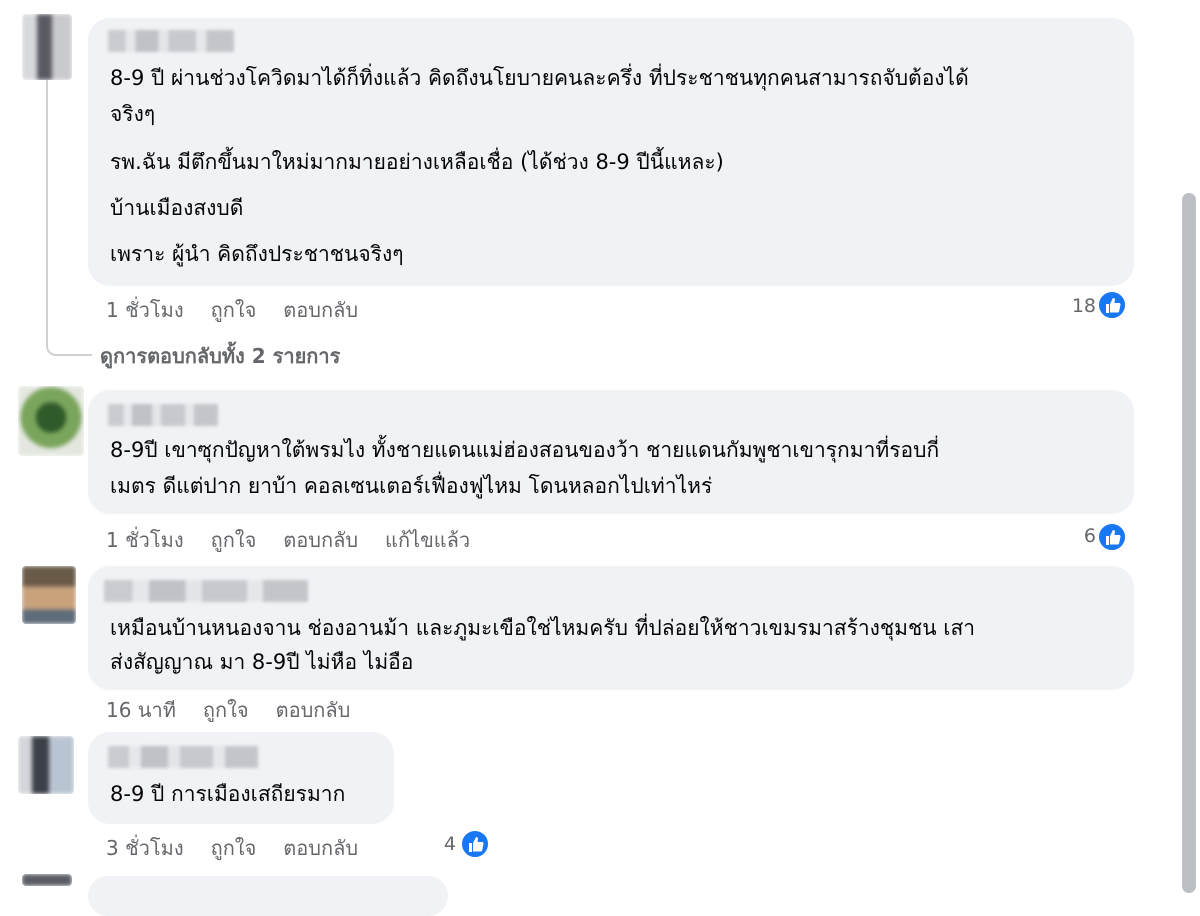  I want to click on comment-meta: 1 ชั่วโมง ถูกใจ ตอบกลับ, so click(245, 310).